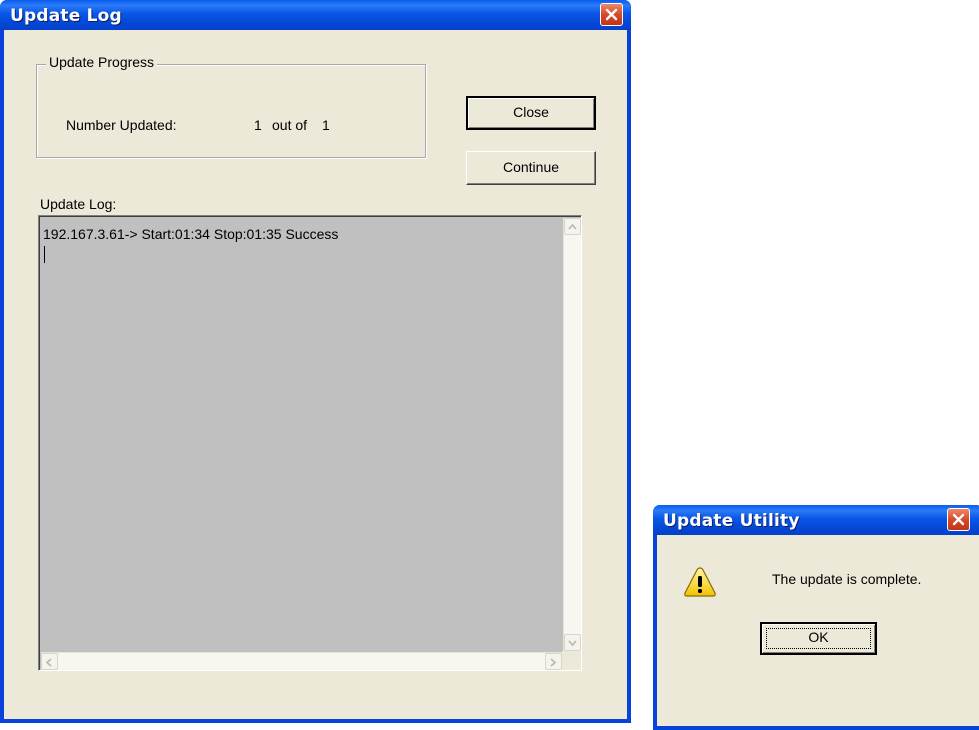 The image size is (979, 730). I want to click on dialog-client: The update is complete. OK, so click(818, 630).